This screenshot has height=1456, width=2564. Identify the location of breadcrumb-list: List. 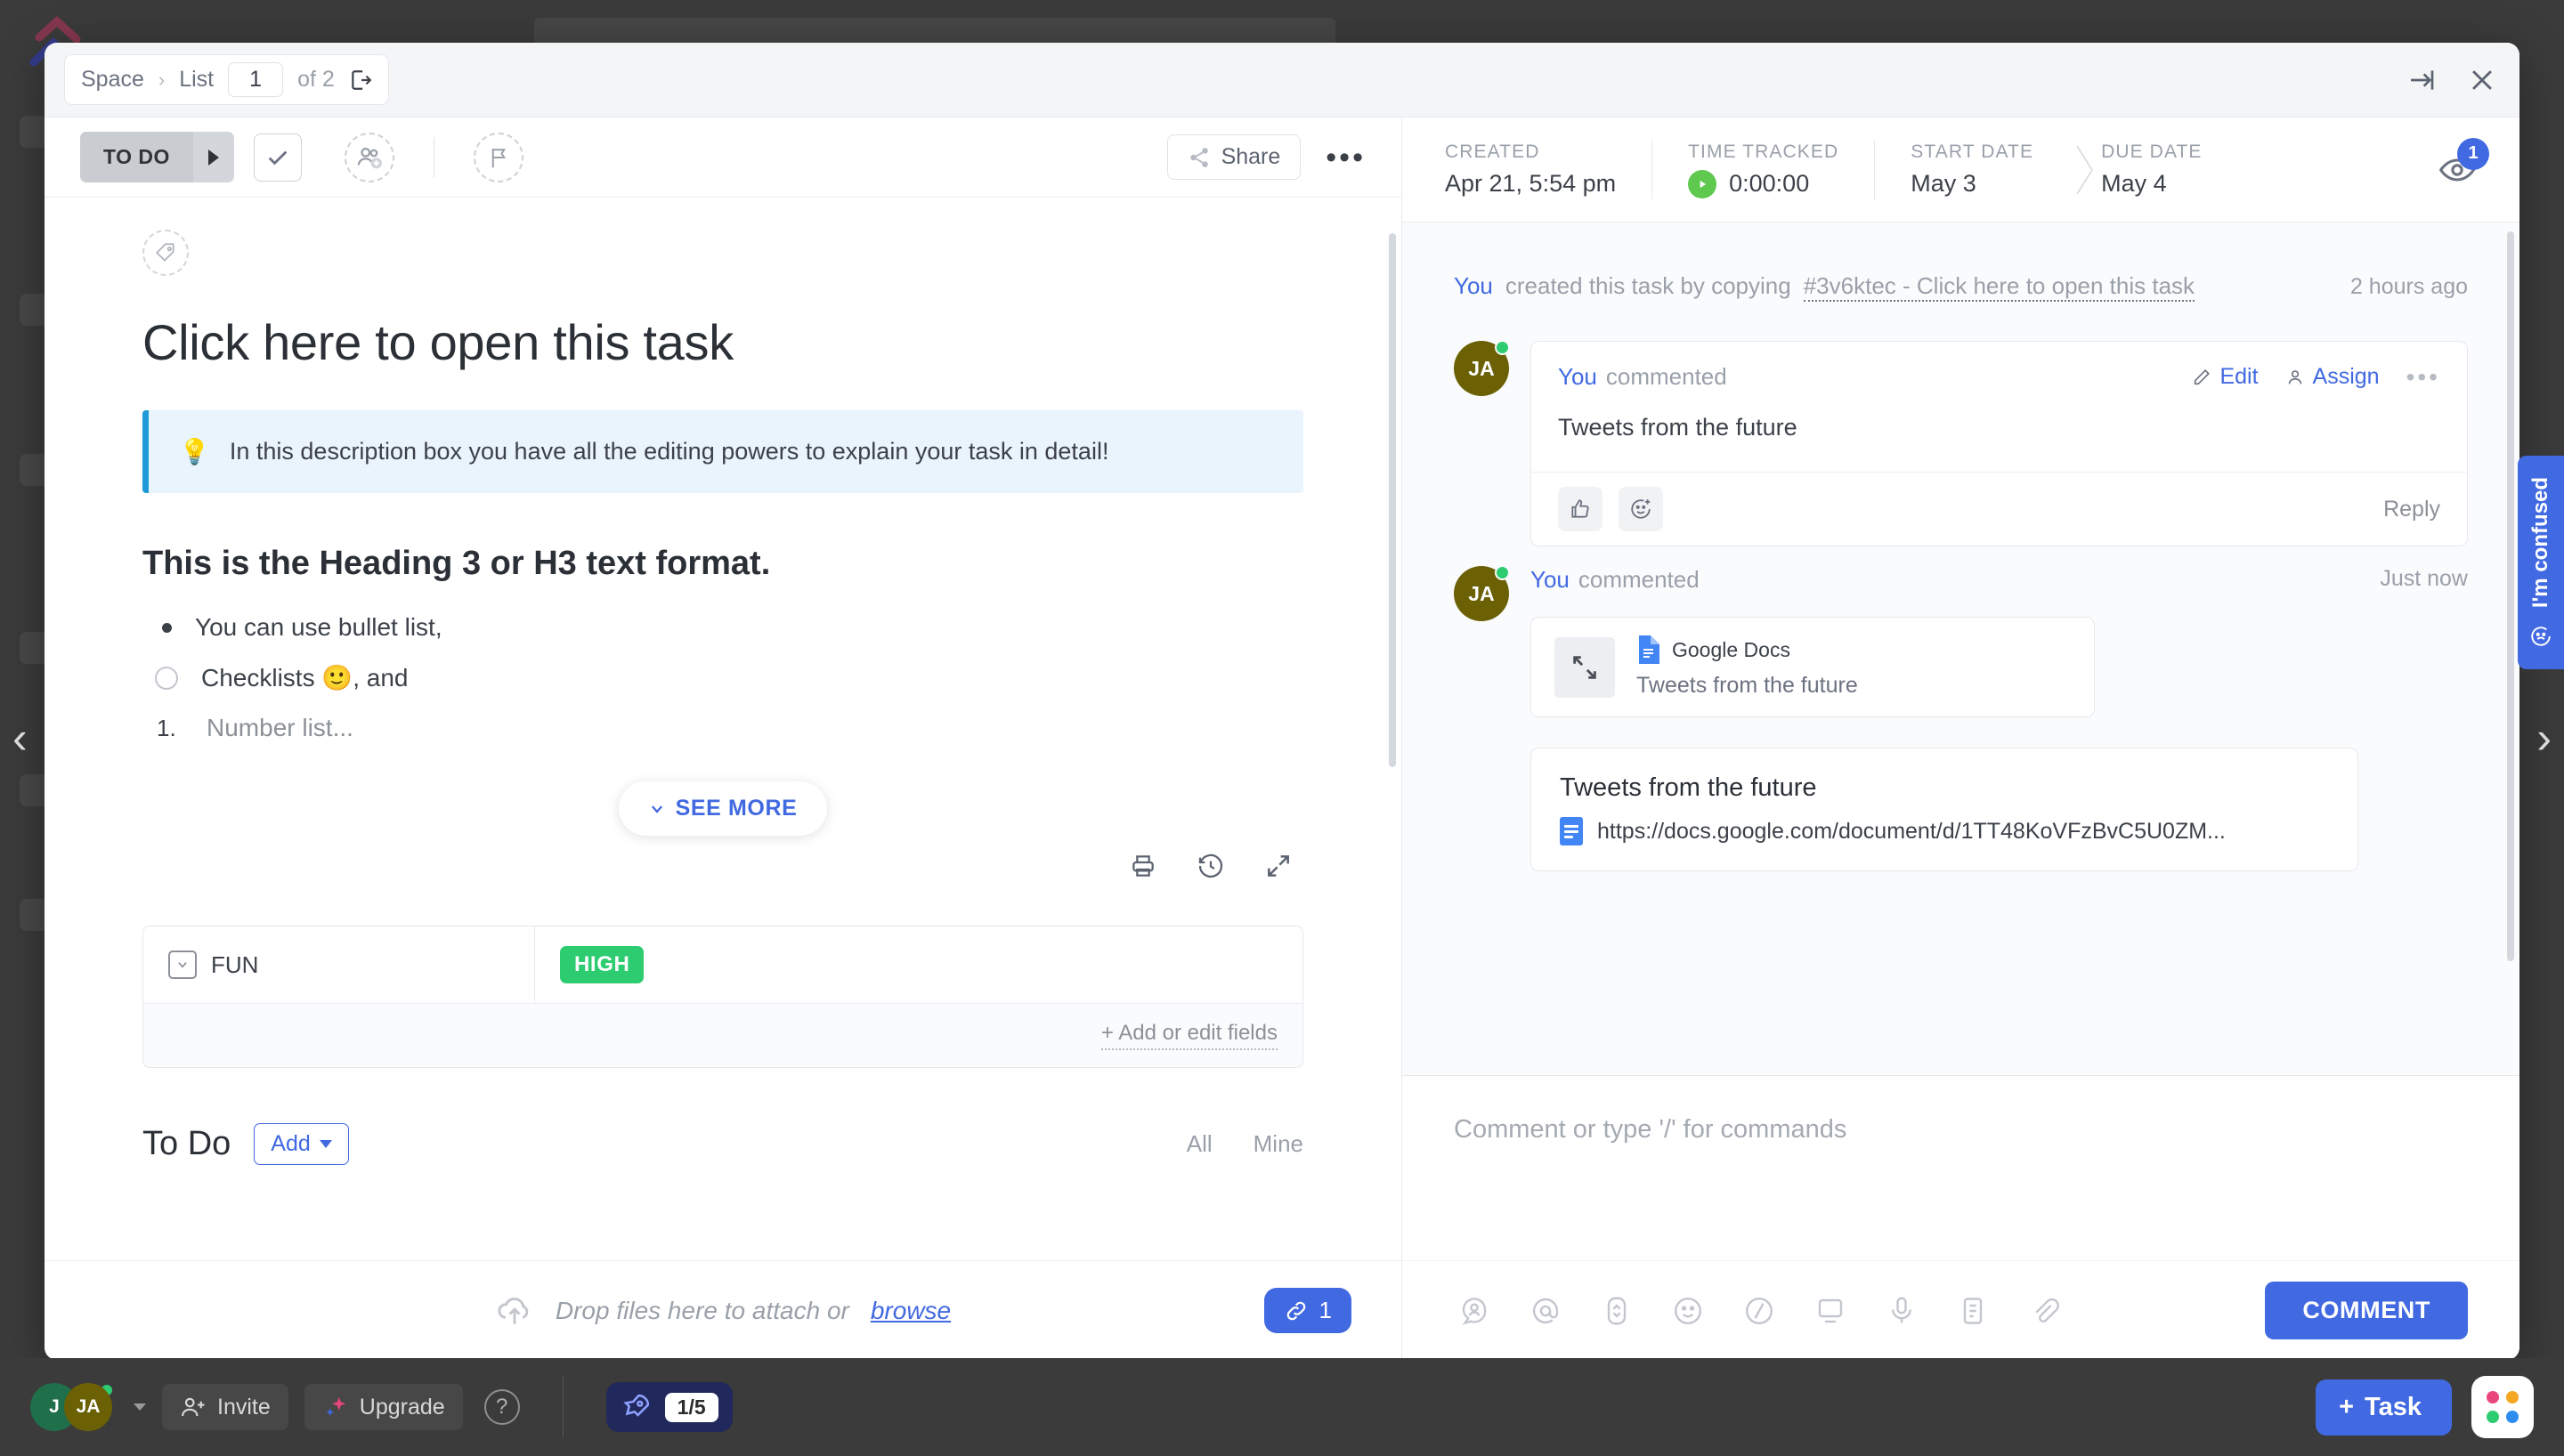
(196, 80).